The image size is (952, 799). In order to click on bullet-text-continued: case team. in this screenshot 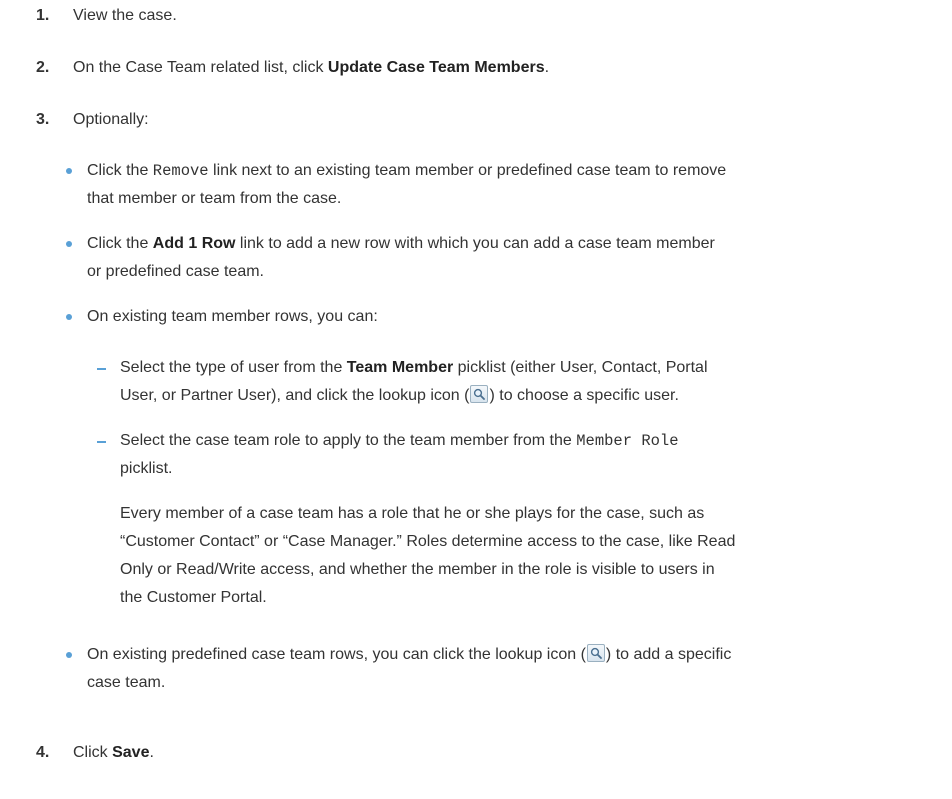, I will do `click(126, 682)`.